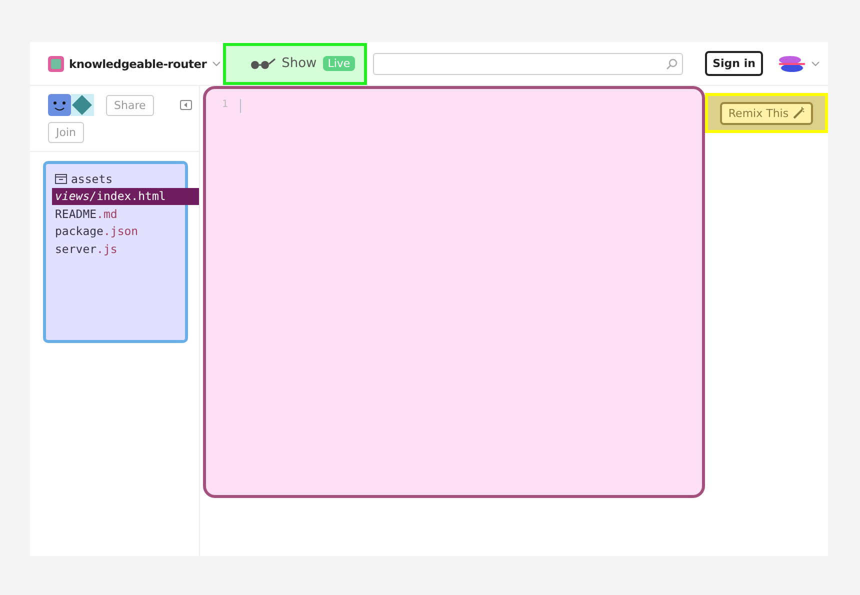 The width and height of the screenshot is (860, 595). I want to click on file-item: README.md, so click(118, 213).